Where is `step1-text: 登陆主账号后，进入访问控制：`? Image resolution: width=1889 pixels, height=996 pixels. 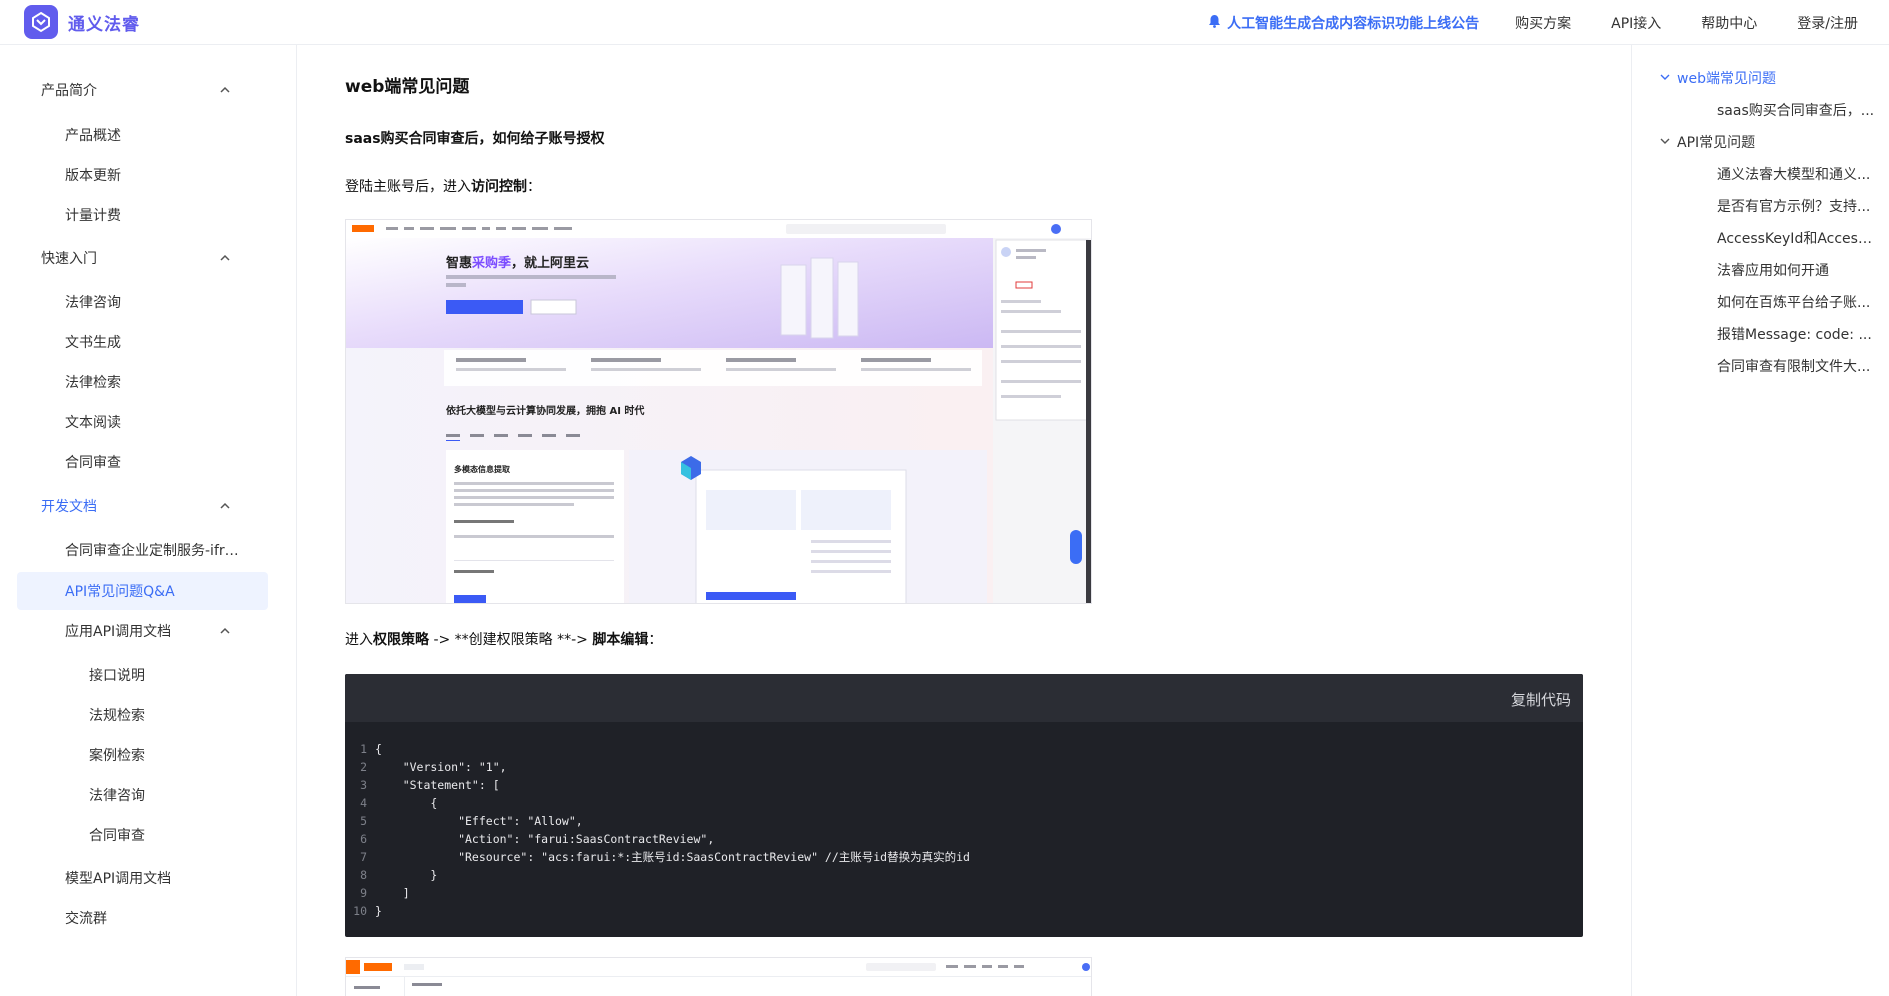
step1-text: 登陆主账号后，进入访问控制： is located at coordinates (443, 186).